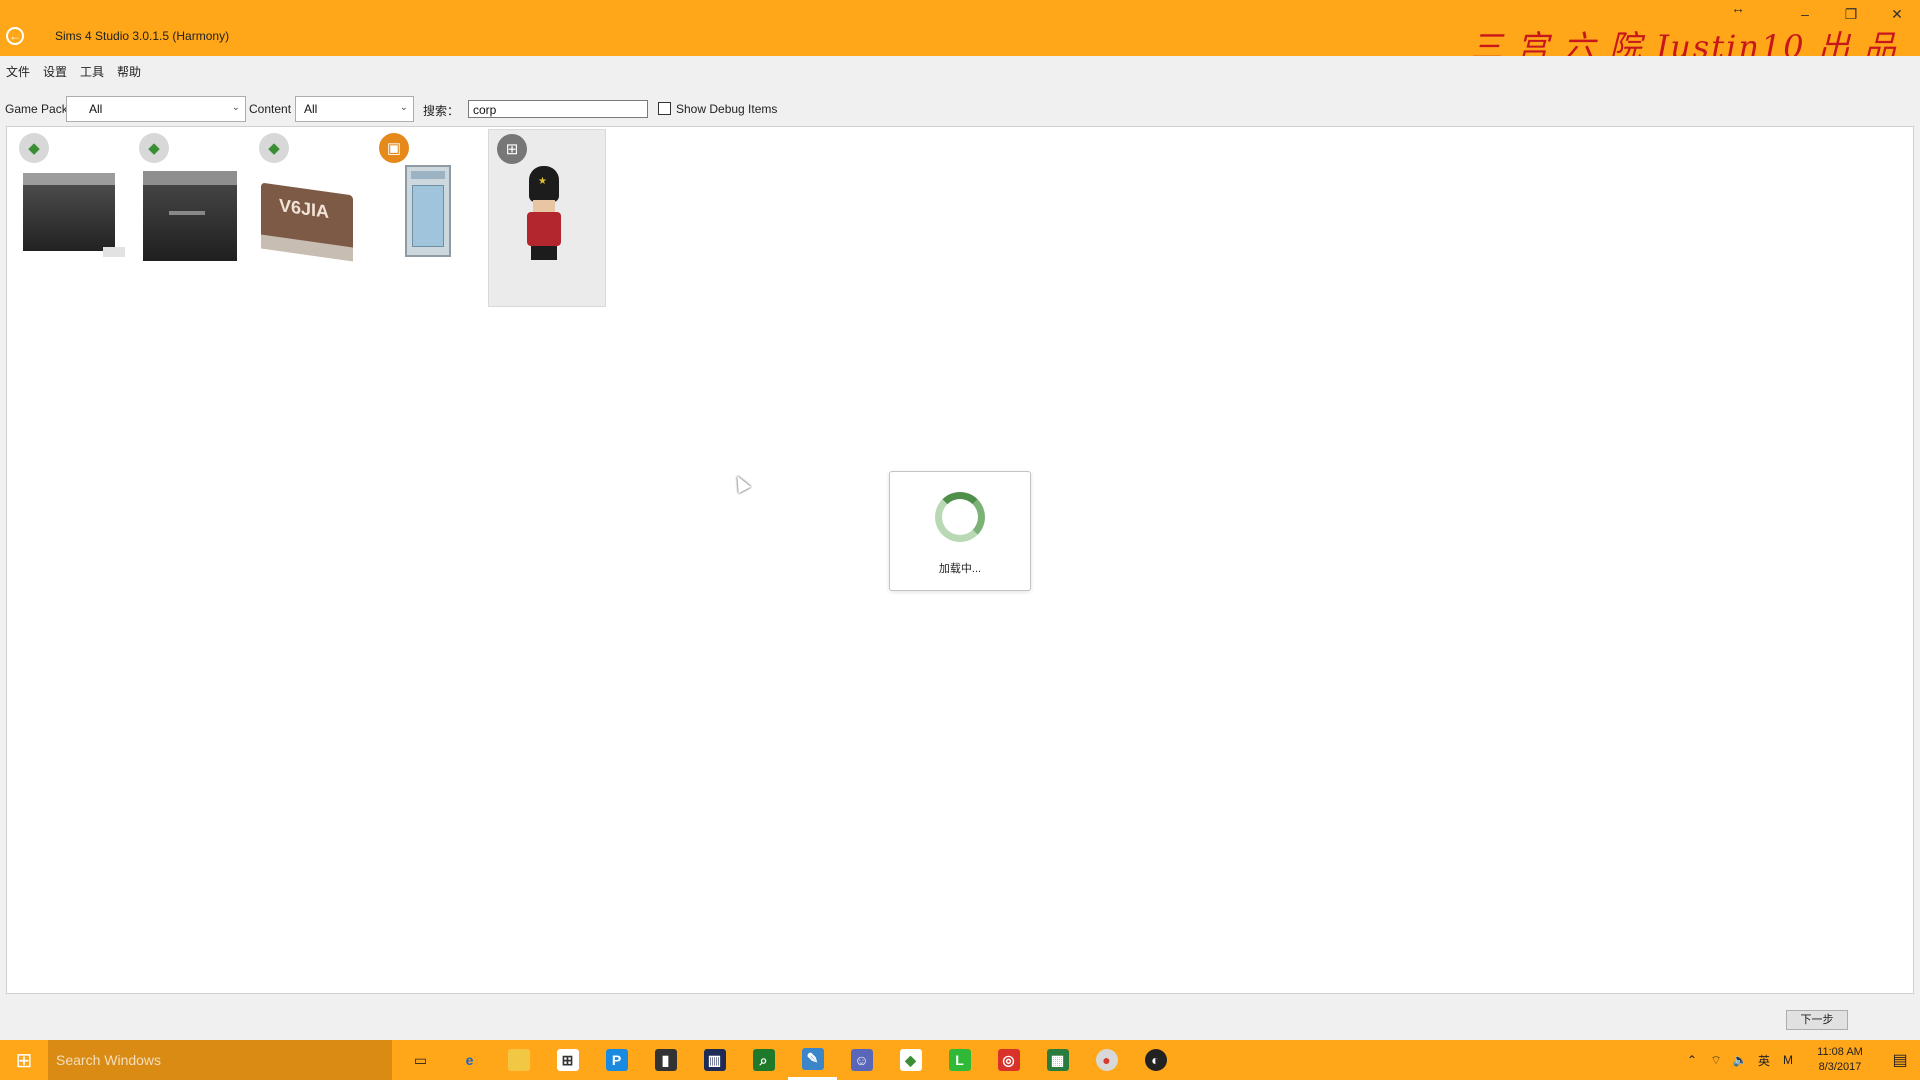  What do you see at coordinates (92, 71) in the screenshot?
I see `menu-tools: 工具` at bounding box center [92, 71].